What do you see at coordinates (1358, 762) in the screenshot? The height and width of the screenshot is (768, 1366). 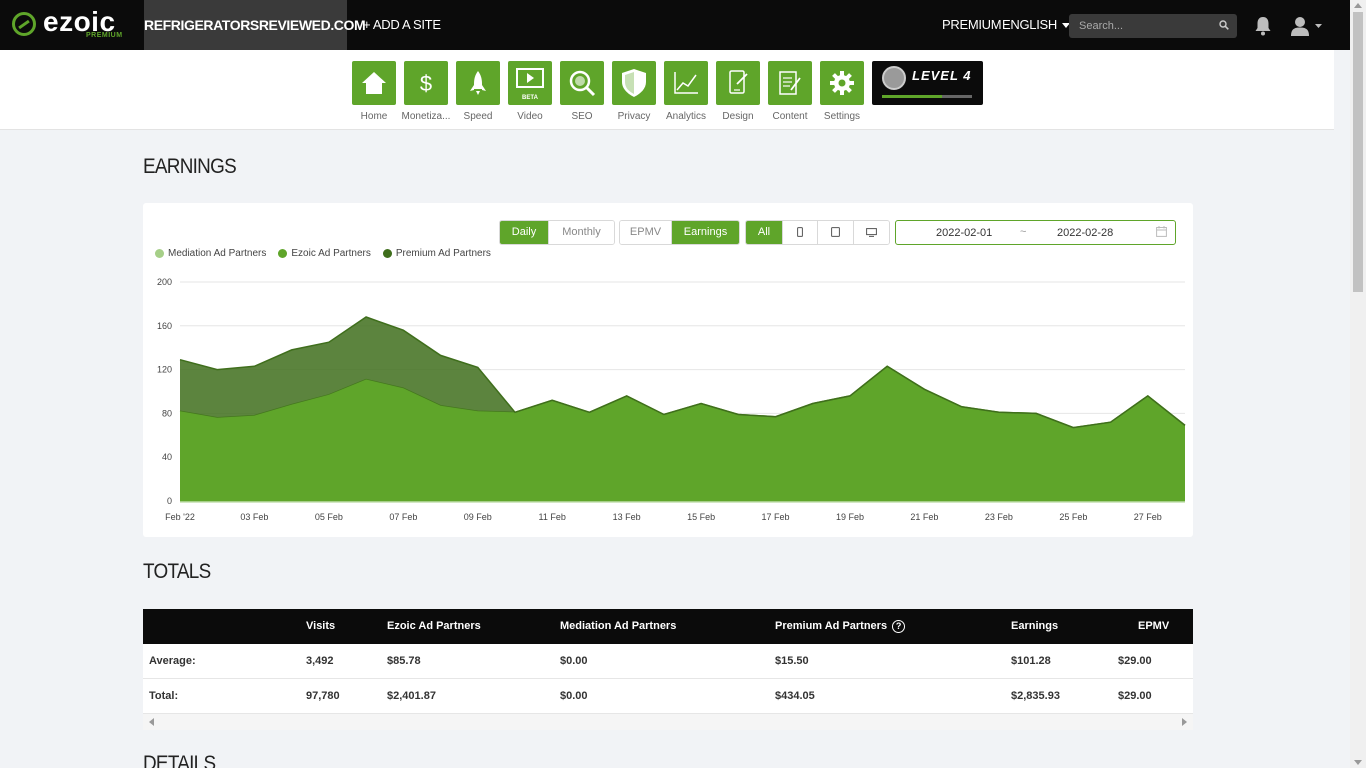 I see `scroll-down-arrow-icon` at bounding box center [1358, 762].